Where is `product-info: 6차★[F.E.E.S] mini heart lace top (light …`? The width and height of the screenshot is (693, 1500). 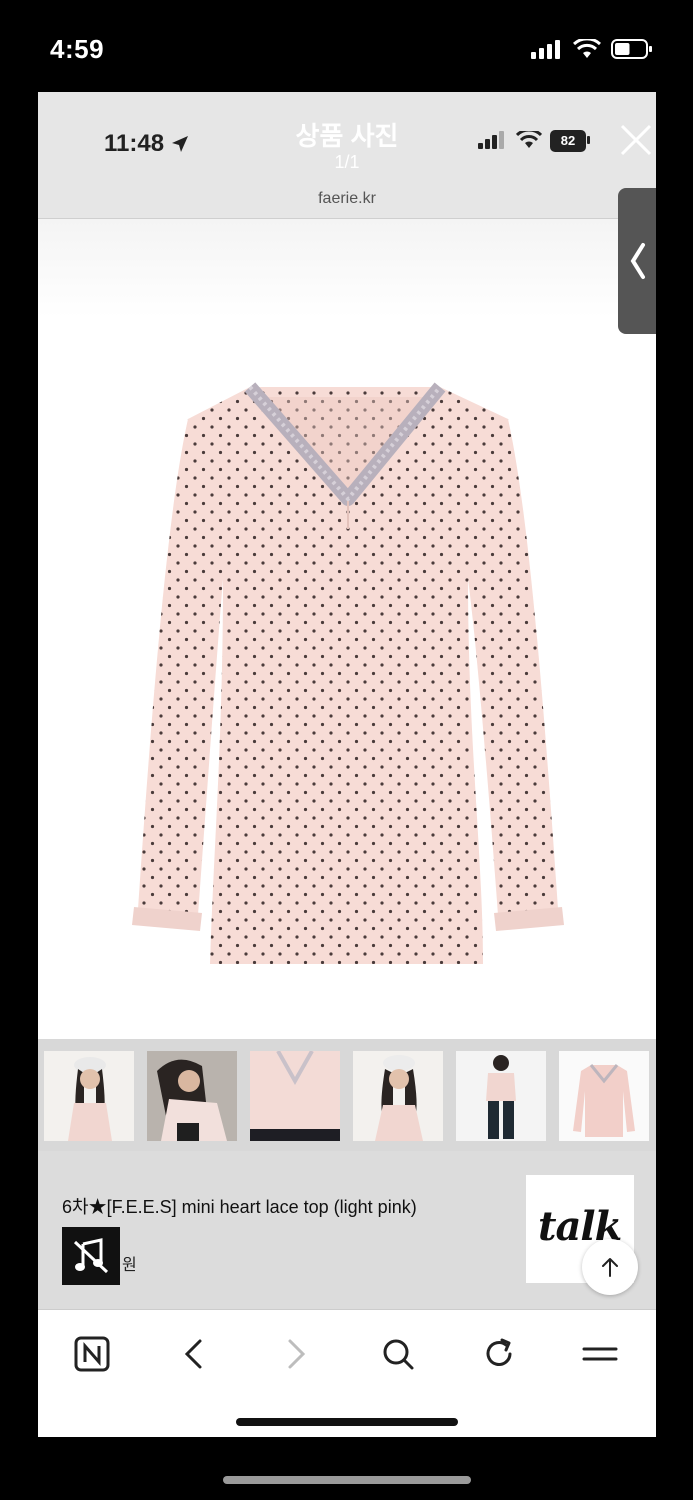
product-info: 6차★[F.E.E.S] mini heart lace top (light … is located at coordinates (347, 1230).